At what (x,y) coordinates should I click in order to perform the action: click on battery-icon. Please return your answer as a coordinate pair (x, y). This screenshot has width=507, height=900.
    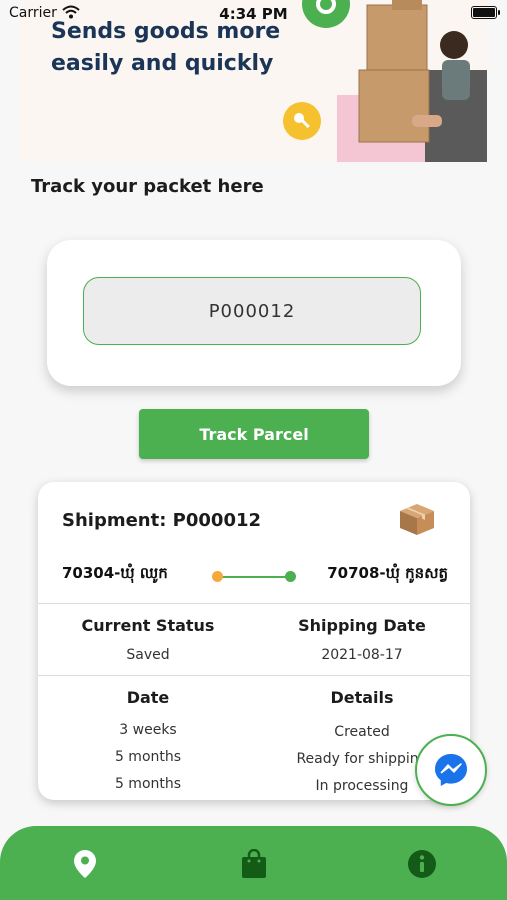
    Looking at the image, I should click on (485, 12).